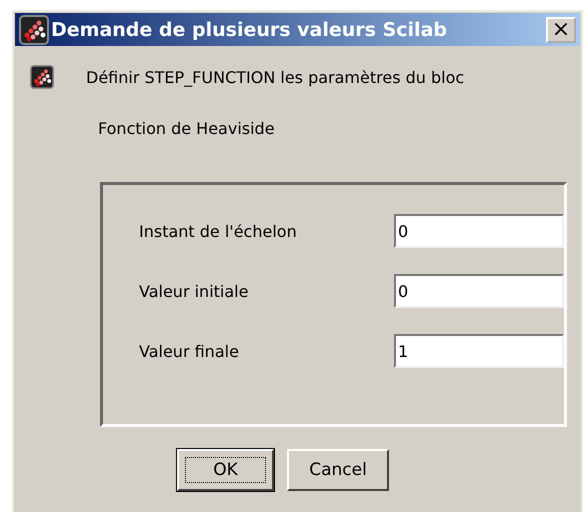 The height and width of the screenshot is (512, 587). What do you see at coordinates (249, 29) in the screenshot?
I see `window-title: Demande de plusieurs valeurs Scilab` at bounding box center [249, 29].